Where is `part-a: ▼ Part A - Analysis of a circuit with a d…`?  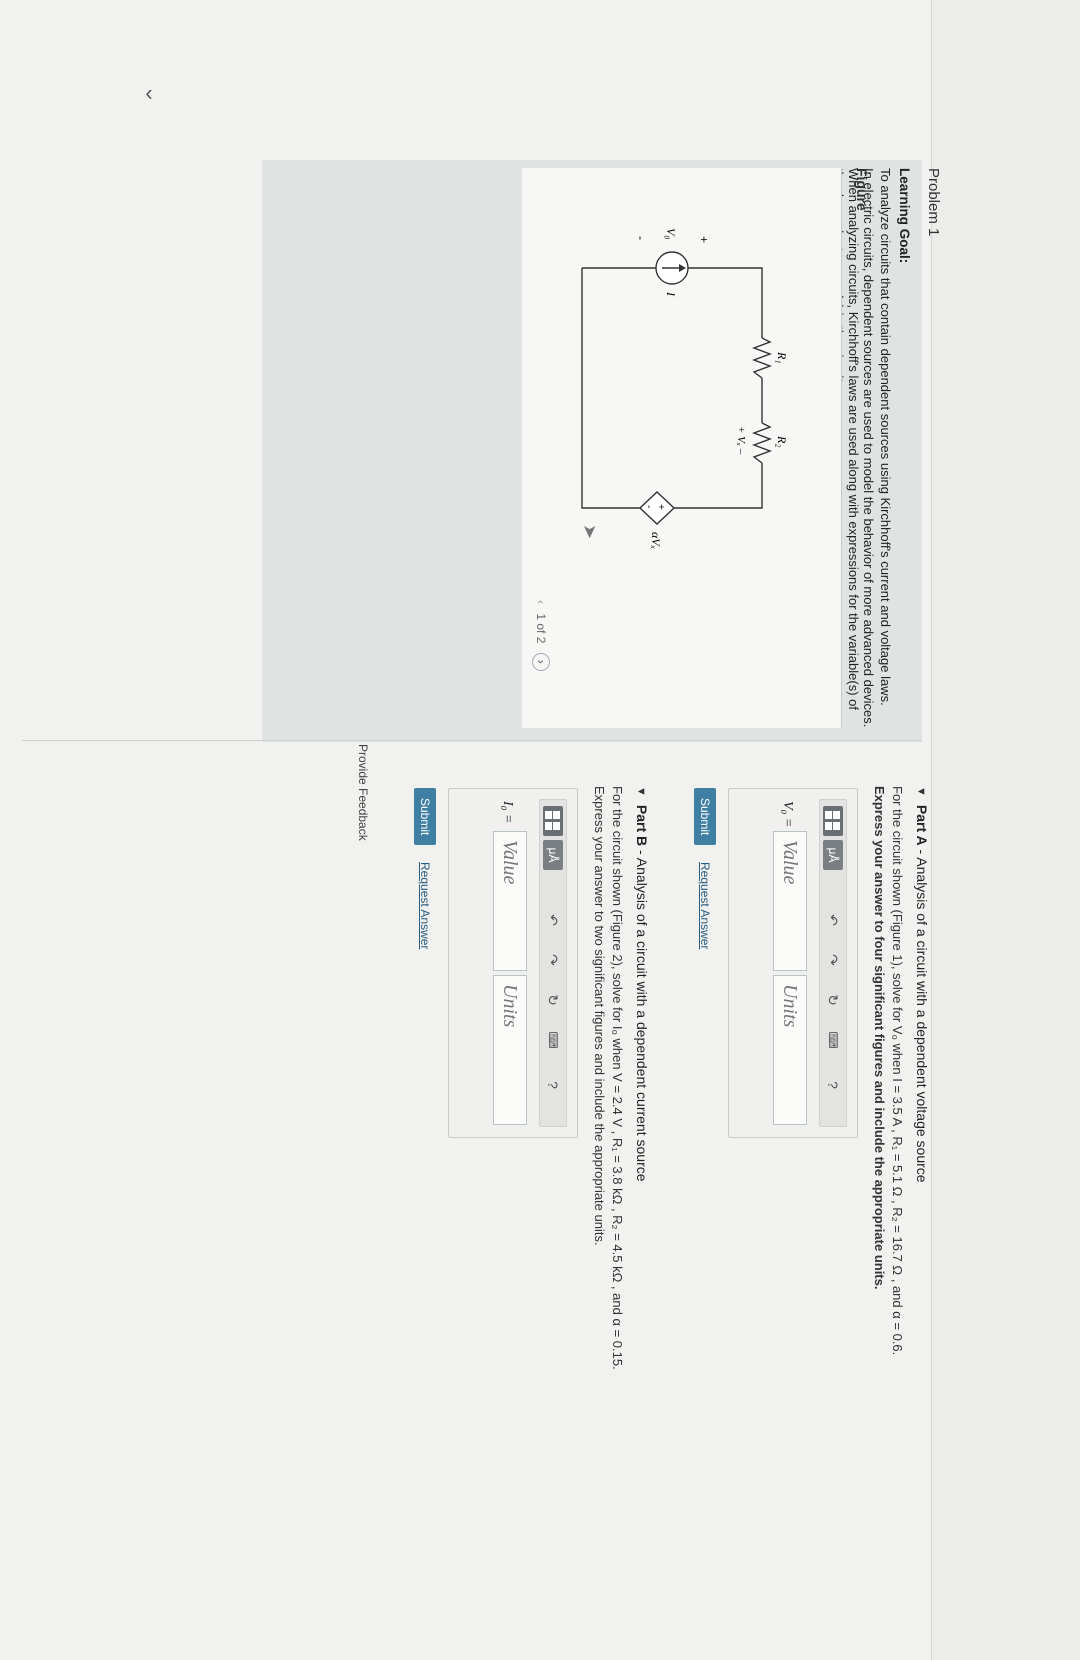 part-a: ▼ Part A - Analysis of a circuit with a d… is located at coordinates (901, 1216).